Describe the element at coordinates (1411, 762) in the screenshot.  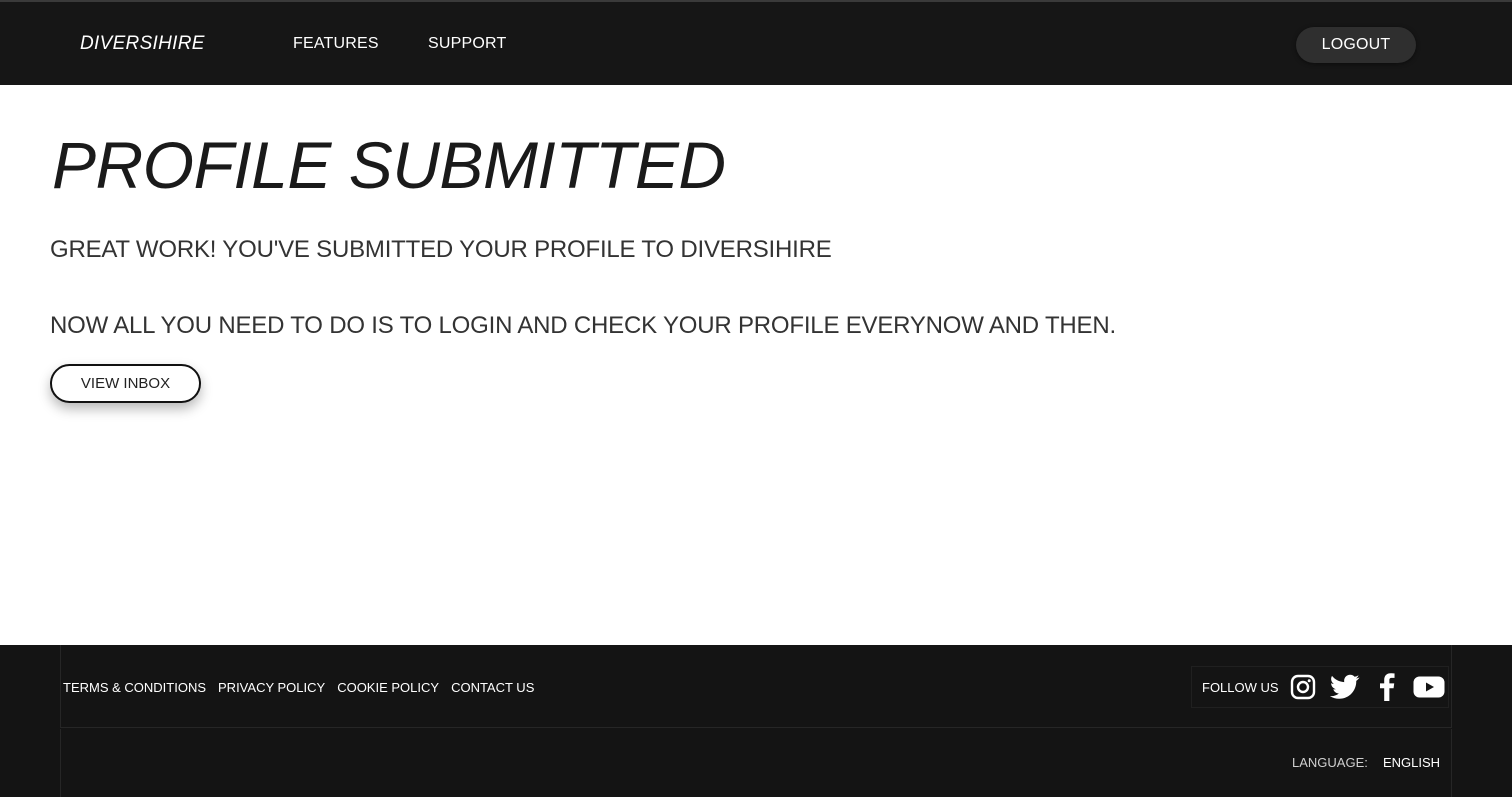
I see `language-selector: ENGLISH` at that location.